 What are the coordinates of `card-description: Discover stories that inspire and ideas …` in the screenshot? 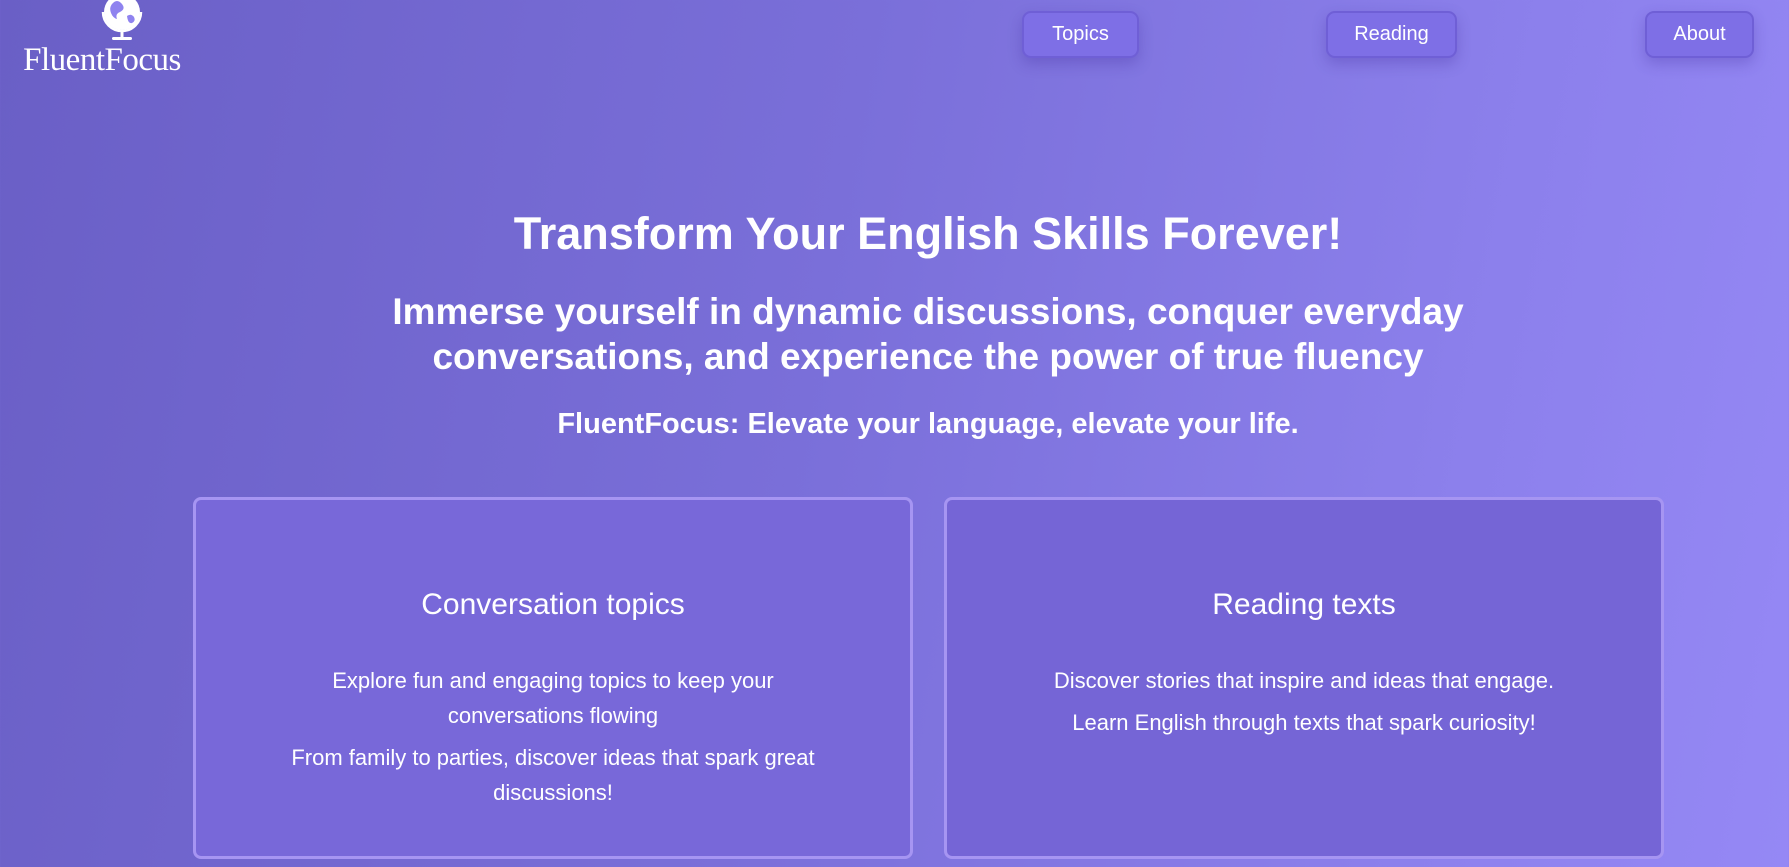 It's located at (1304, 705).